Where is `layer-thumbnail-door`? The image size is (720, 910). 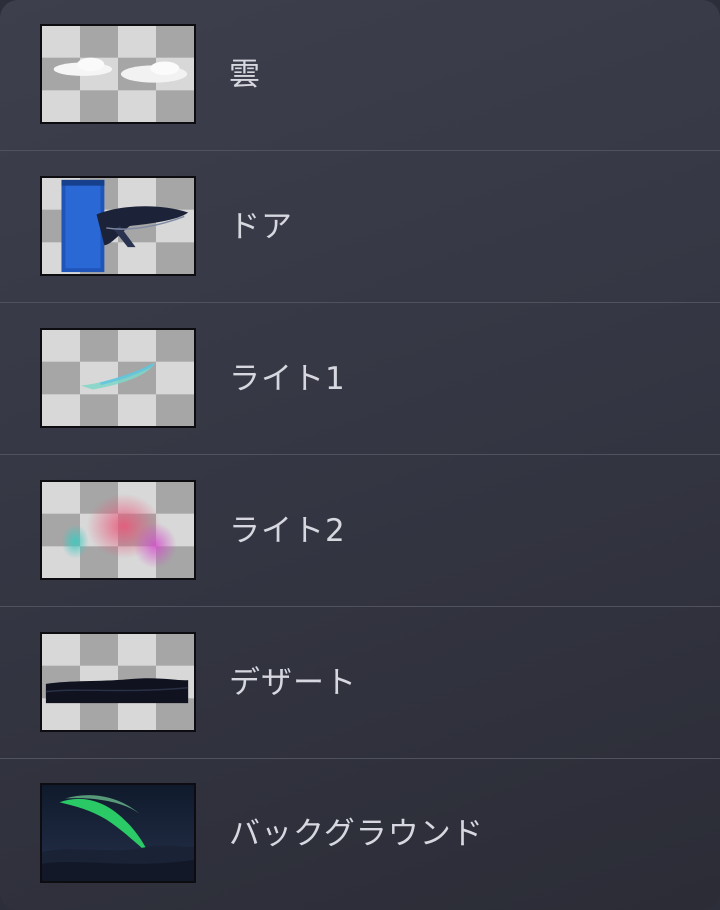 layer-thumbnail-door is located at coordinates (118, 226).